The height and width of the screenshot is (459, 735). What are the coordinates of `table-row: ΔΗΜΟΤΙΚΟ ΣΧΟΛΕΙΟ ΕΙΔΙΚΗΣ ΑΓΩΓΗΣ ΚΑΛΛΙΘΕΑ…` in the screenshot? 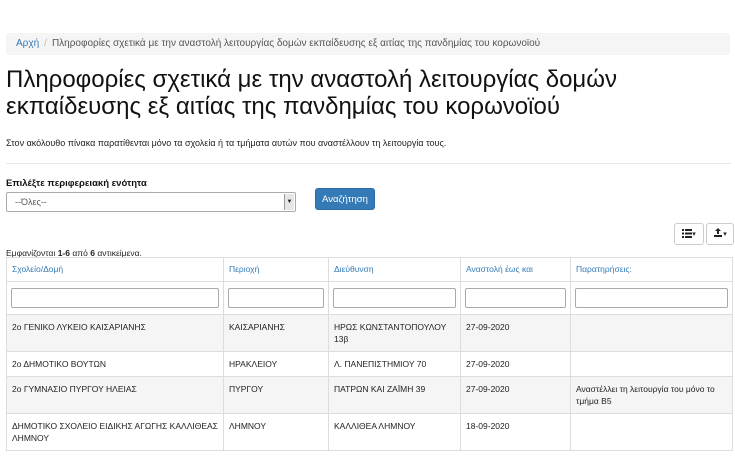 It's located at (369, 432).